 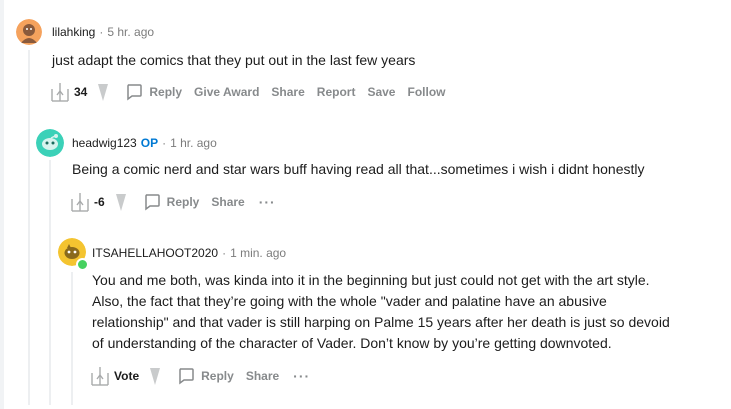 I want to click on timestamp: 1 hr. ago, so click(x=193, y=143).